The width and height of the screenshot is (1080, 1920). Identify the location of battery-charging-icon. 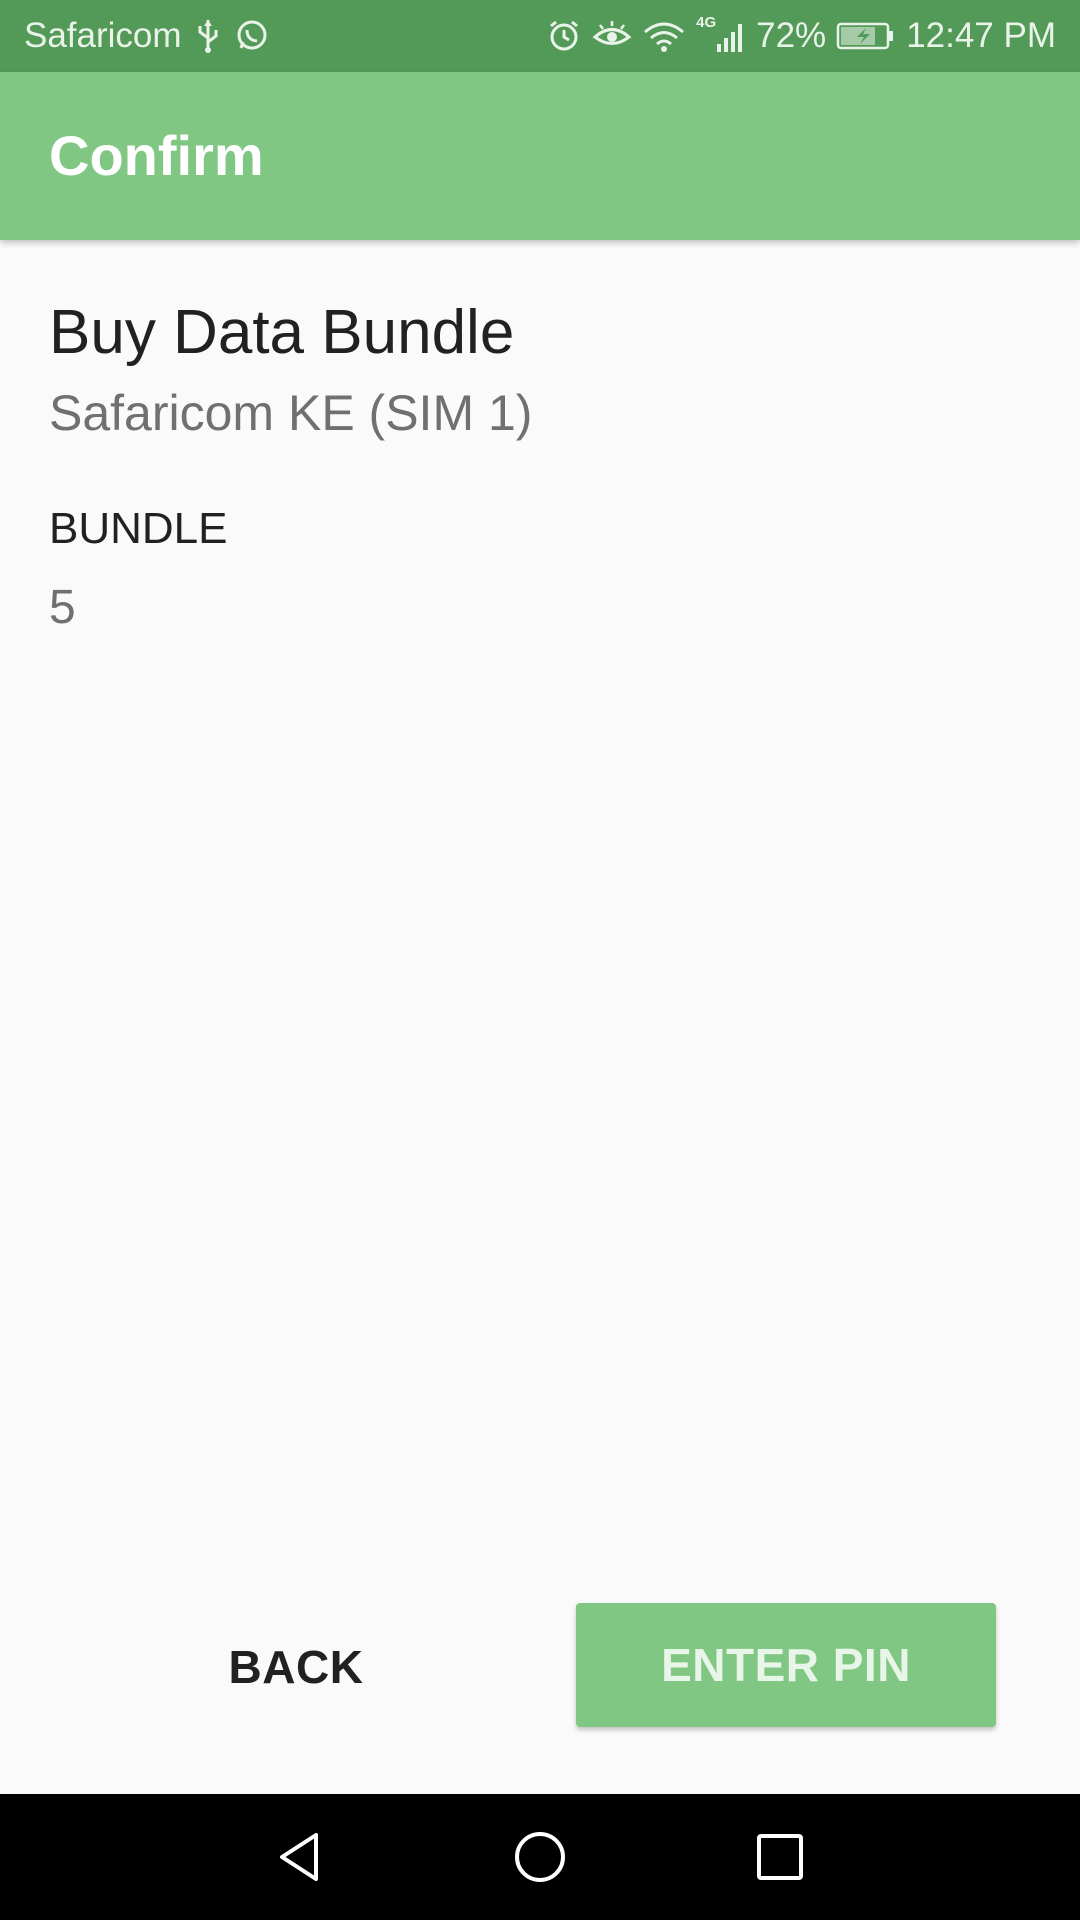
(866, 36).